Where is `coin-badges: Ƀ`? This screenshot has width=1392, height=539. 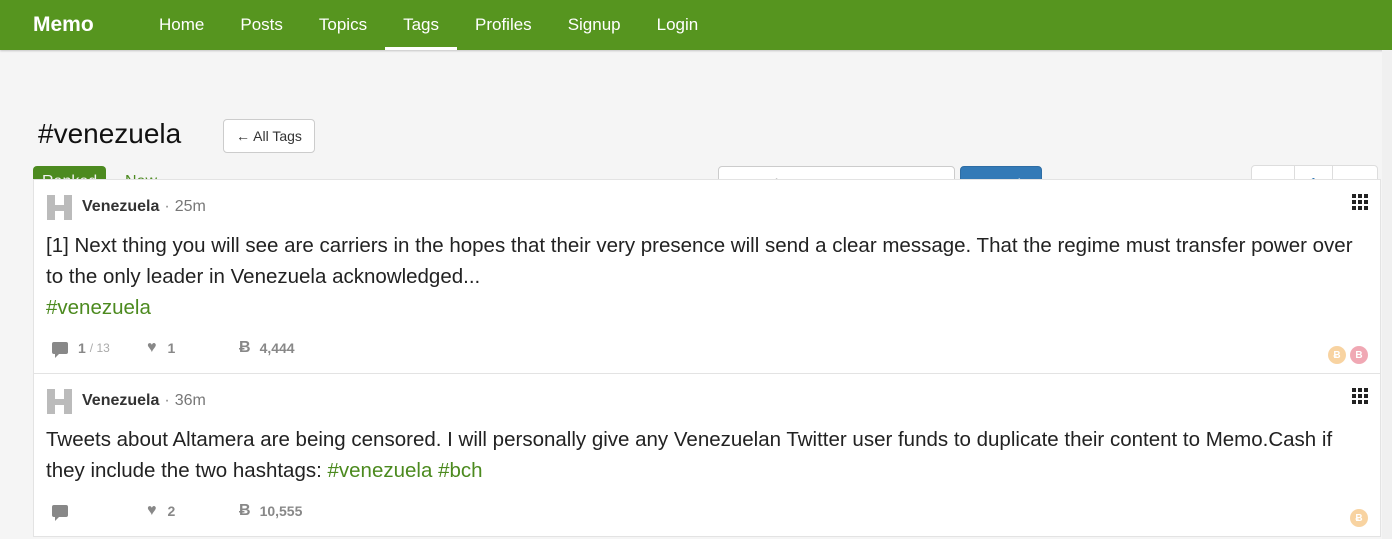 coin-badges: Ƀ is located at coordinates (1359, 518).